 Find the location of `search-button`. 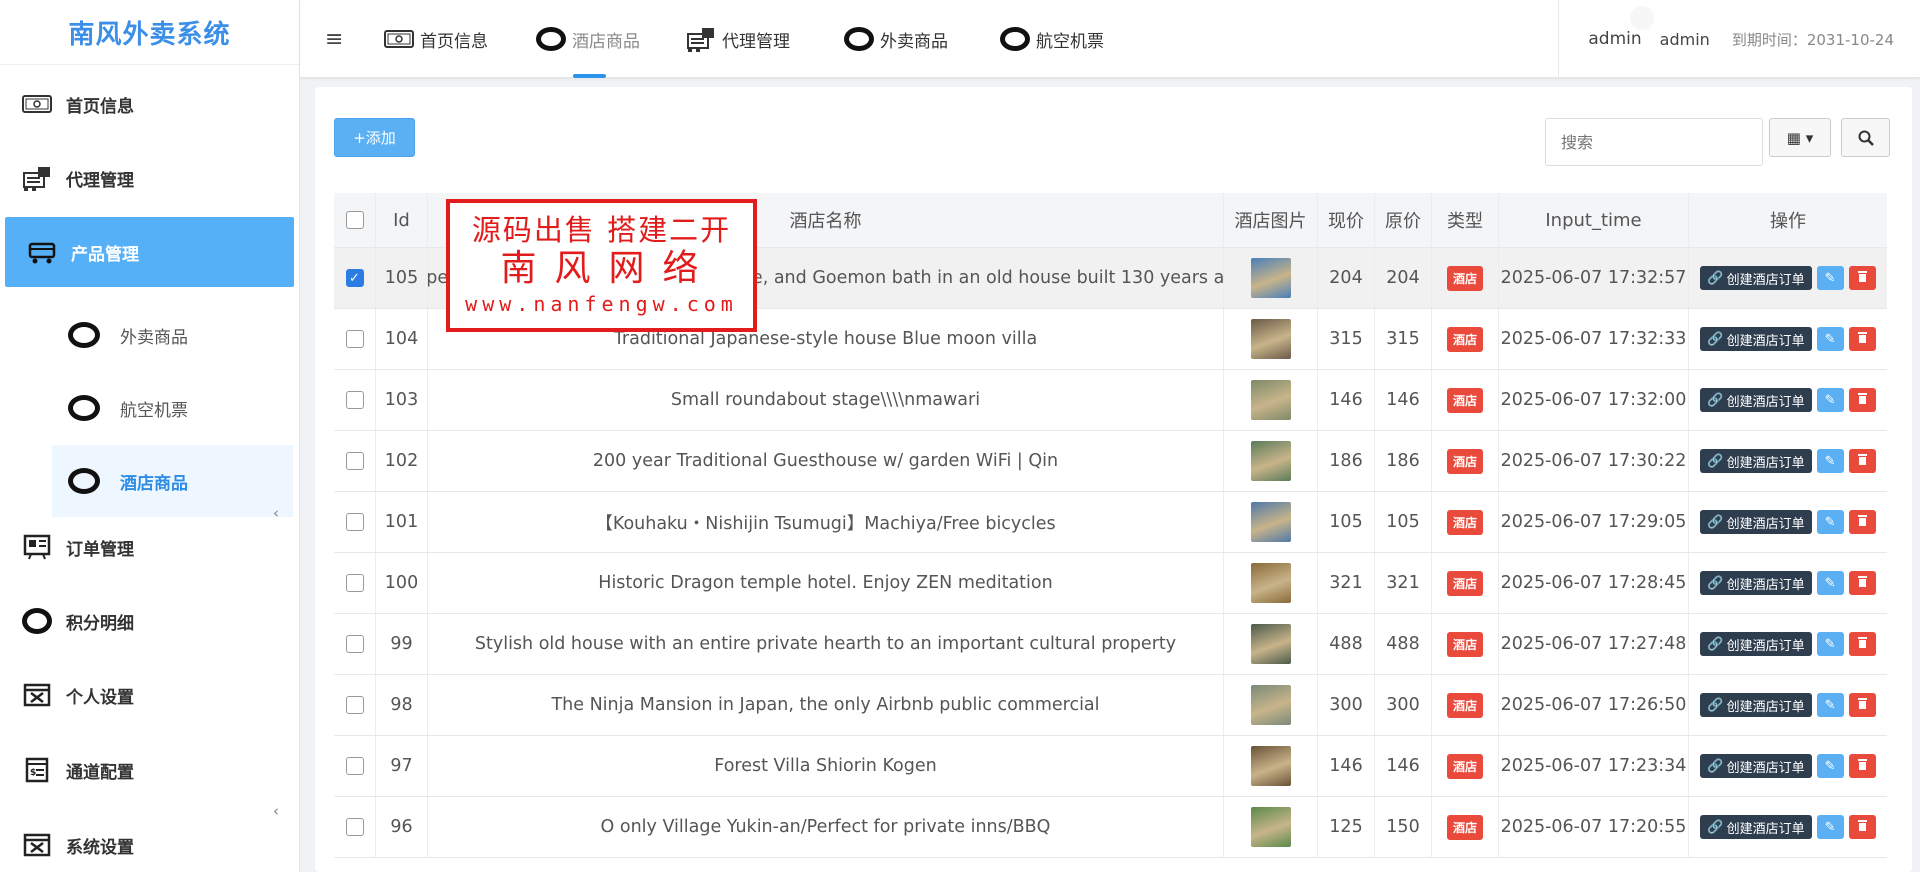

search-button is located at coordinates (1865, 137).